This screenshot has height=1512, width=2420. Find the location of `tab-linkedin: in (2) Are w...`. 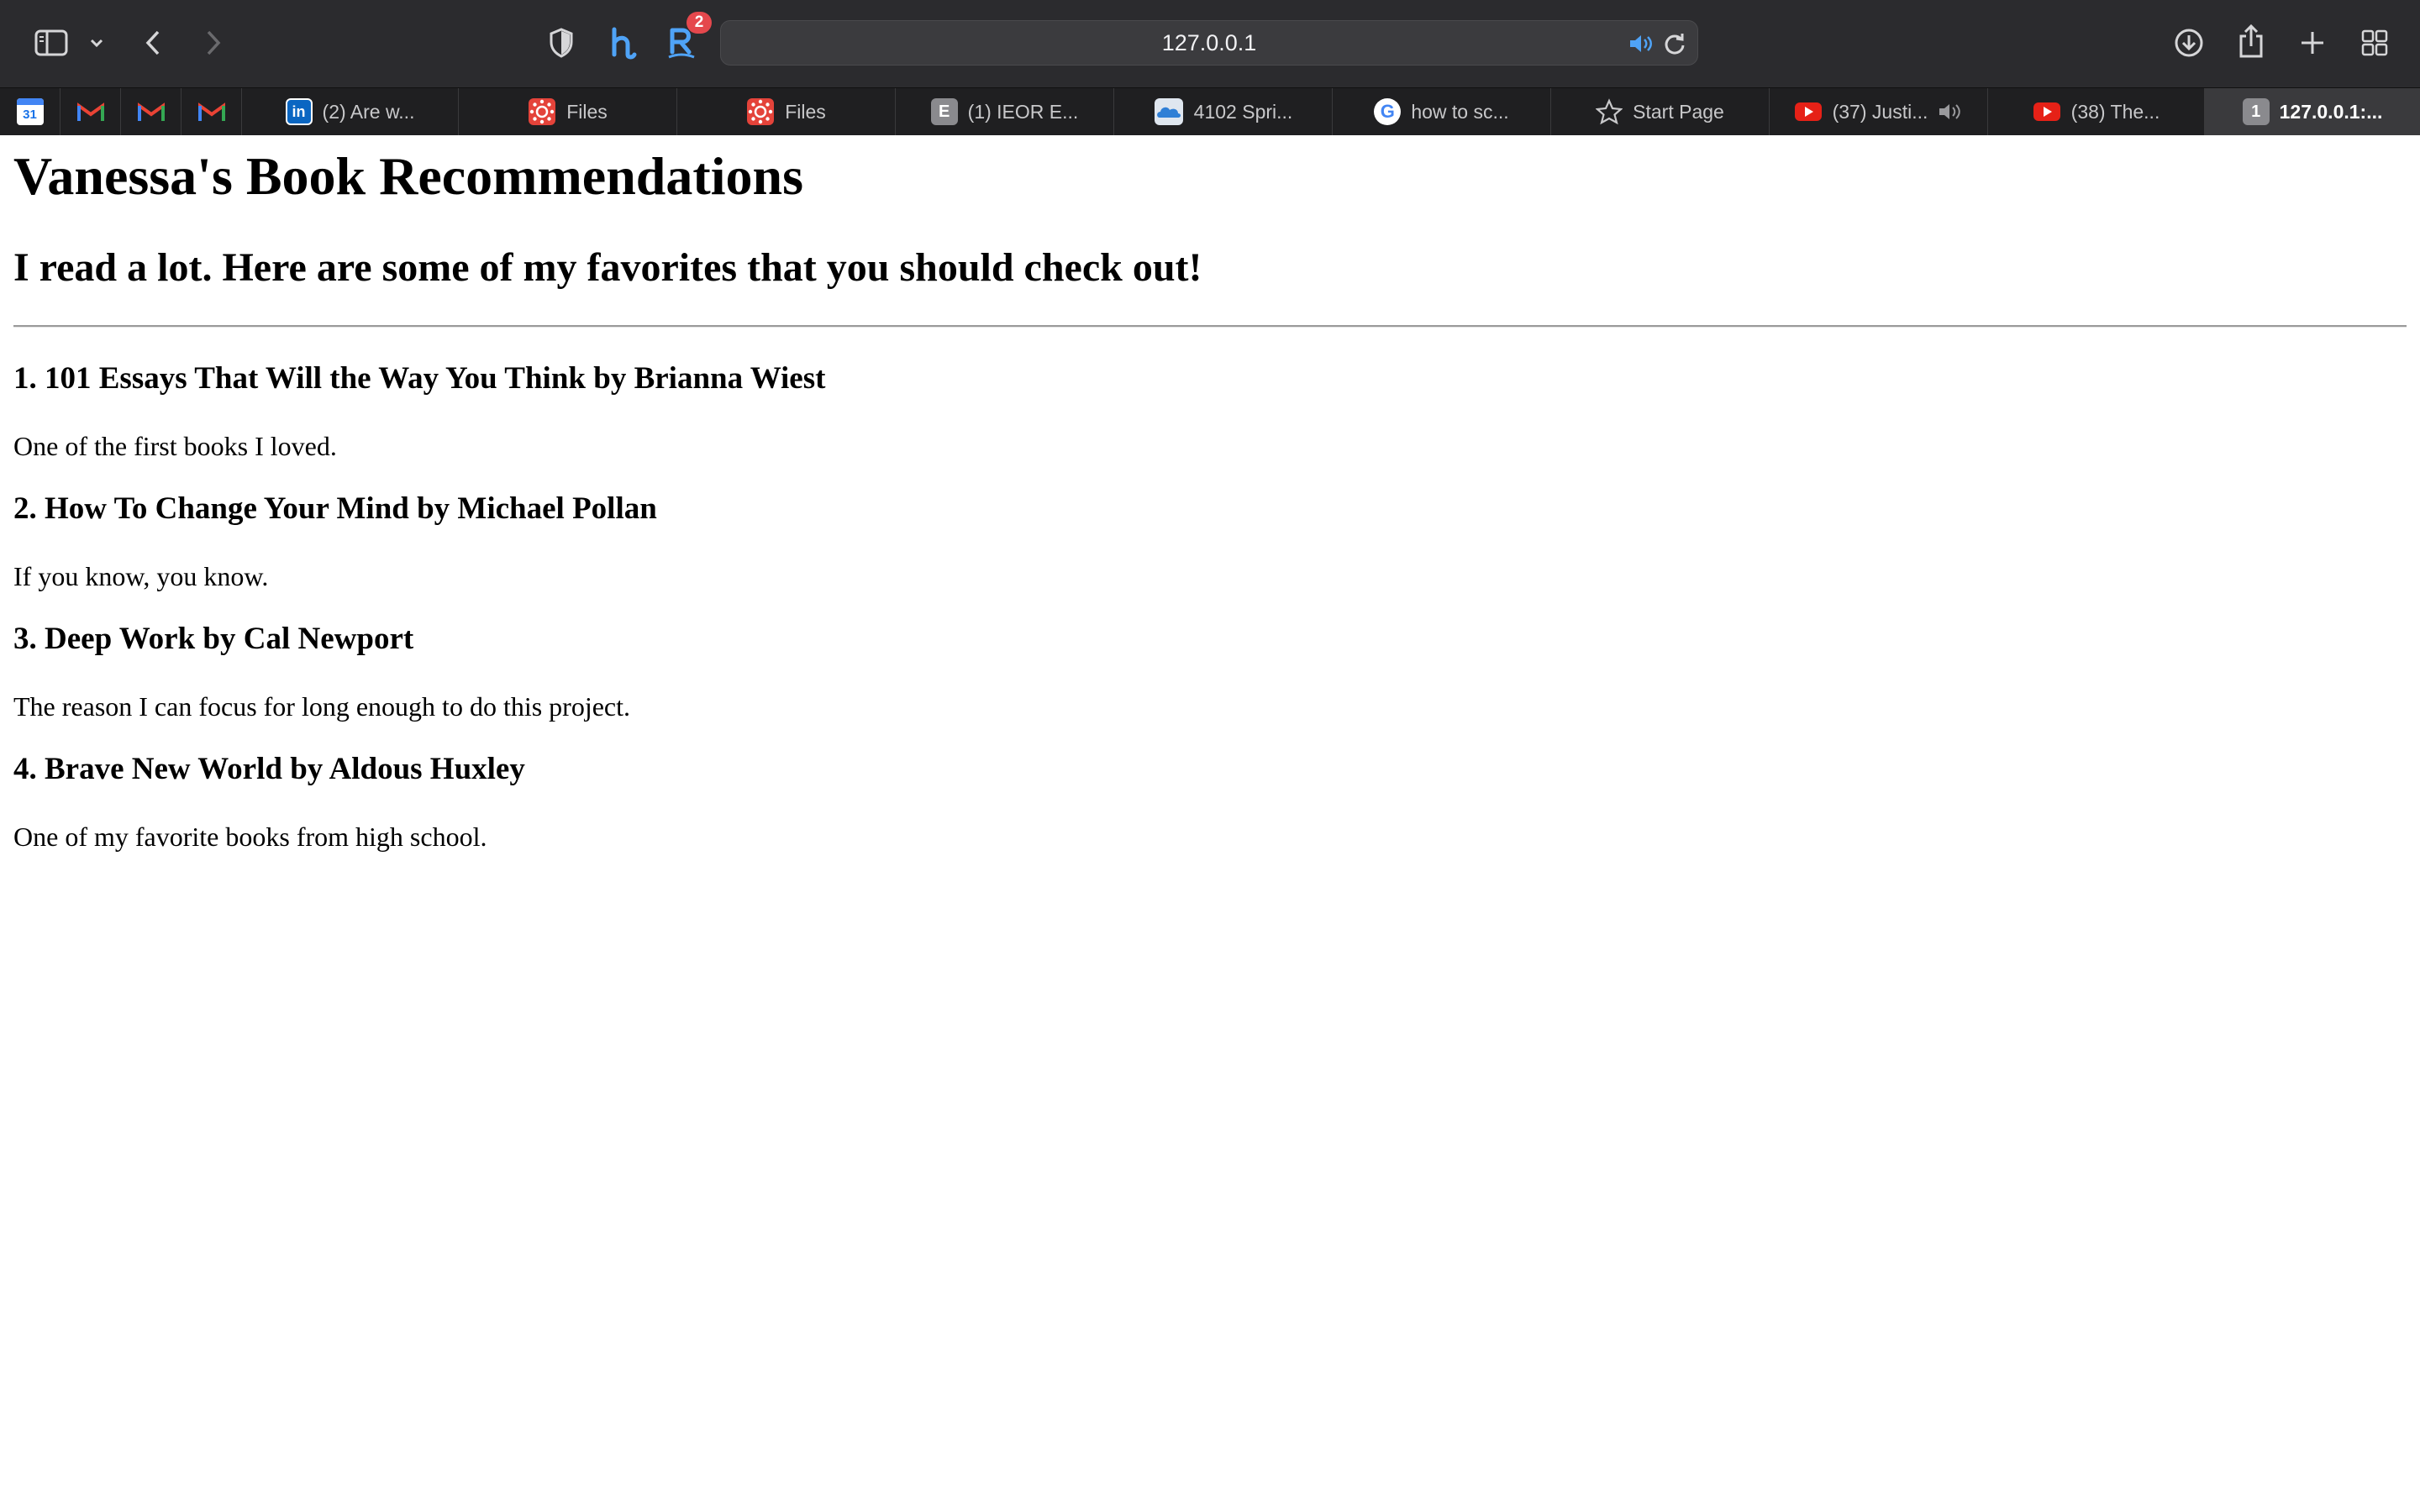

tab-linkedin: in (2) Are w... is located at coordinates (351, 111).